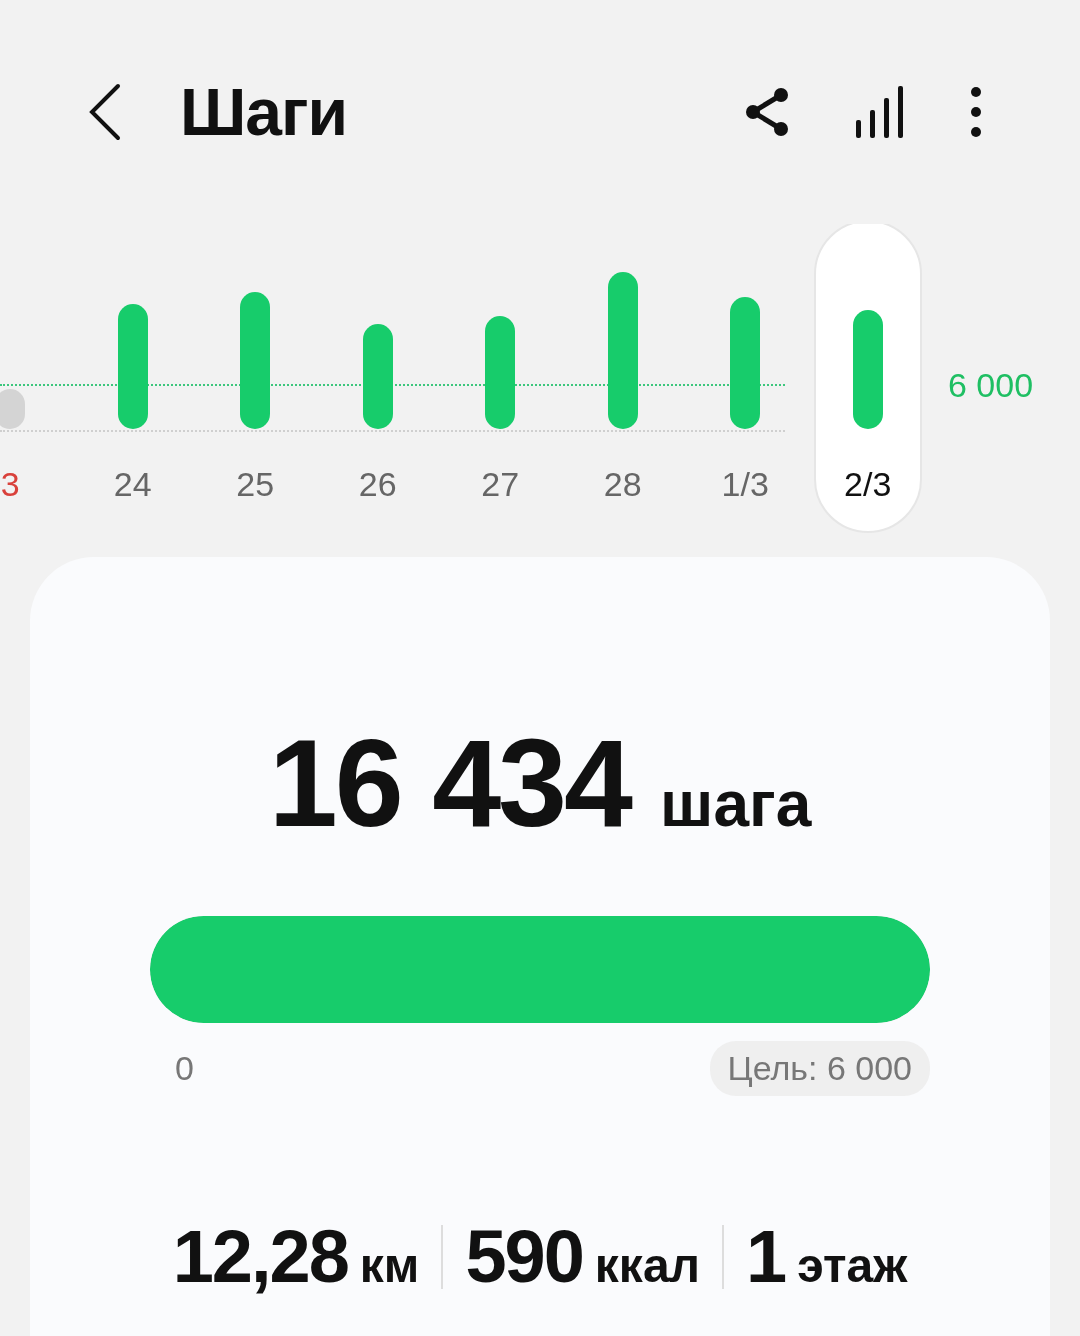 This screenshot has height=1336, width=1080. Describe the element at coordinates (819, 1068) in the screenshot. I see `goal-badge: Цель: 6 000` at that location.